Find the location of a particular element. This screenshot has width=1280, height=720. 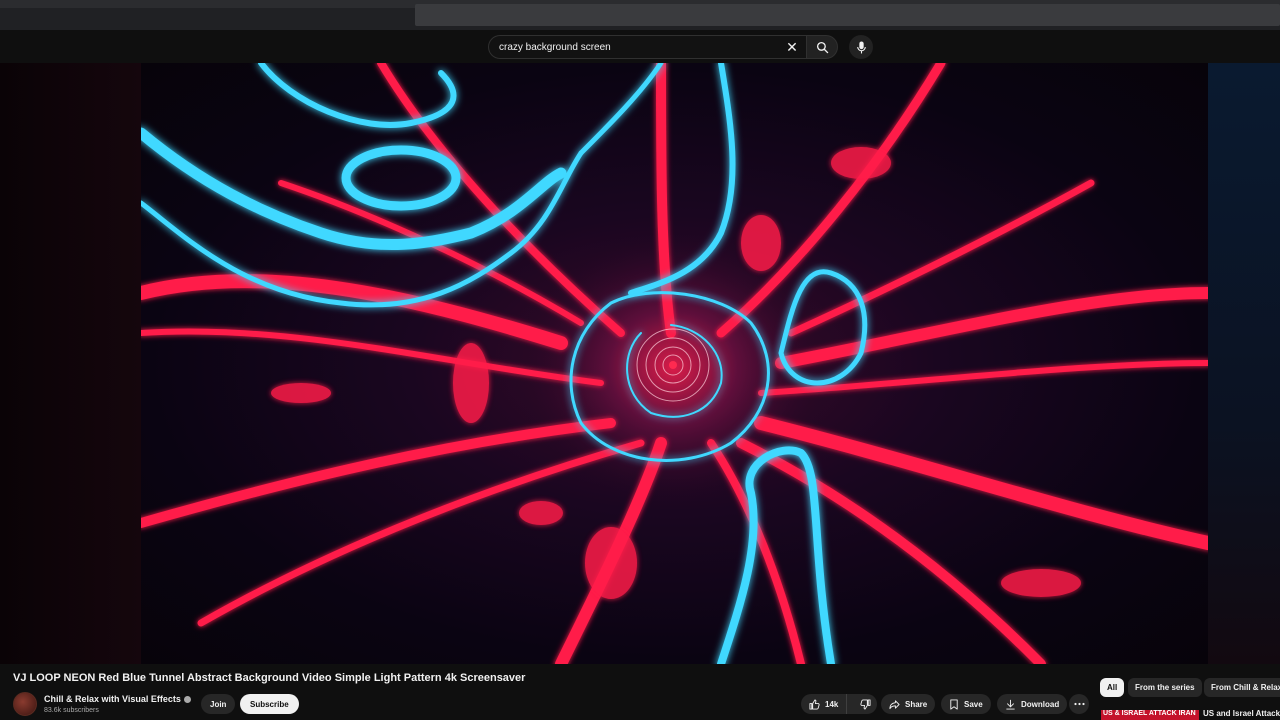

share-button: Share is located at coordinates (908, 704).